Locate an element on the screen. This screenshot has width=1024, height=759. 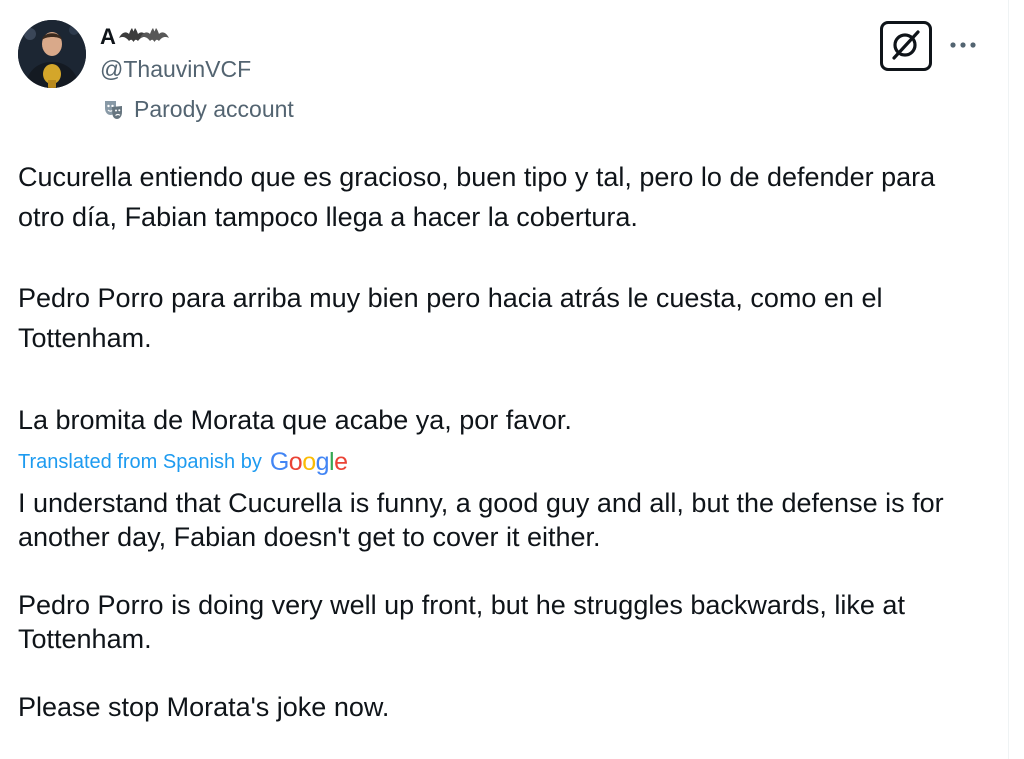
author-display-name: A is located at coordinates (108, 37).